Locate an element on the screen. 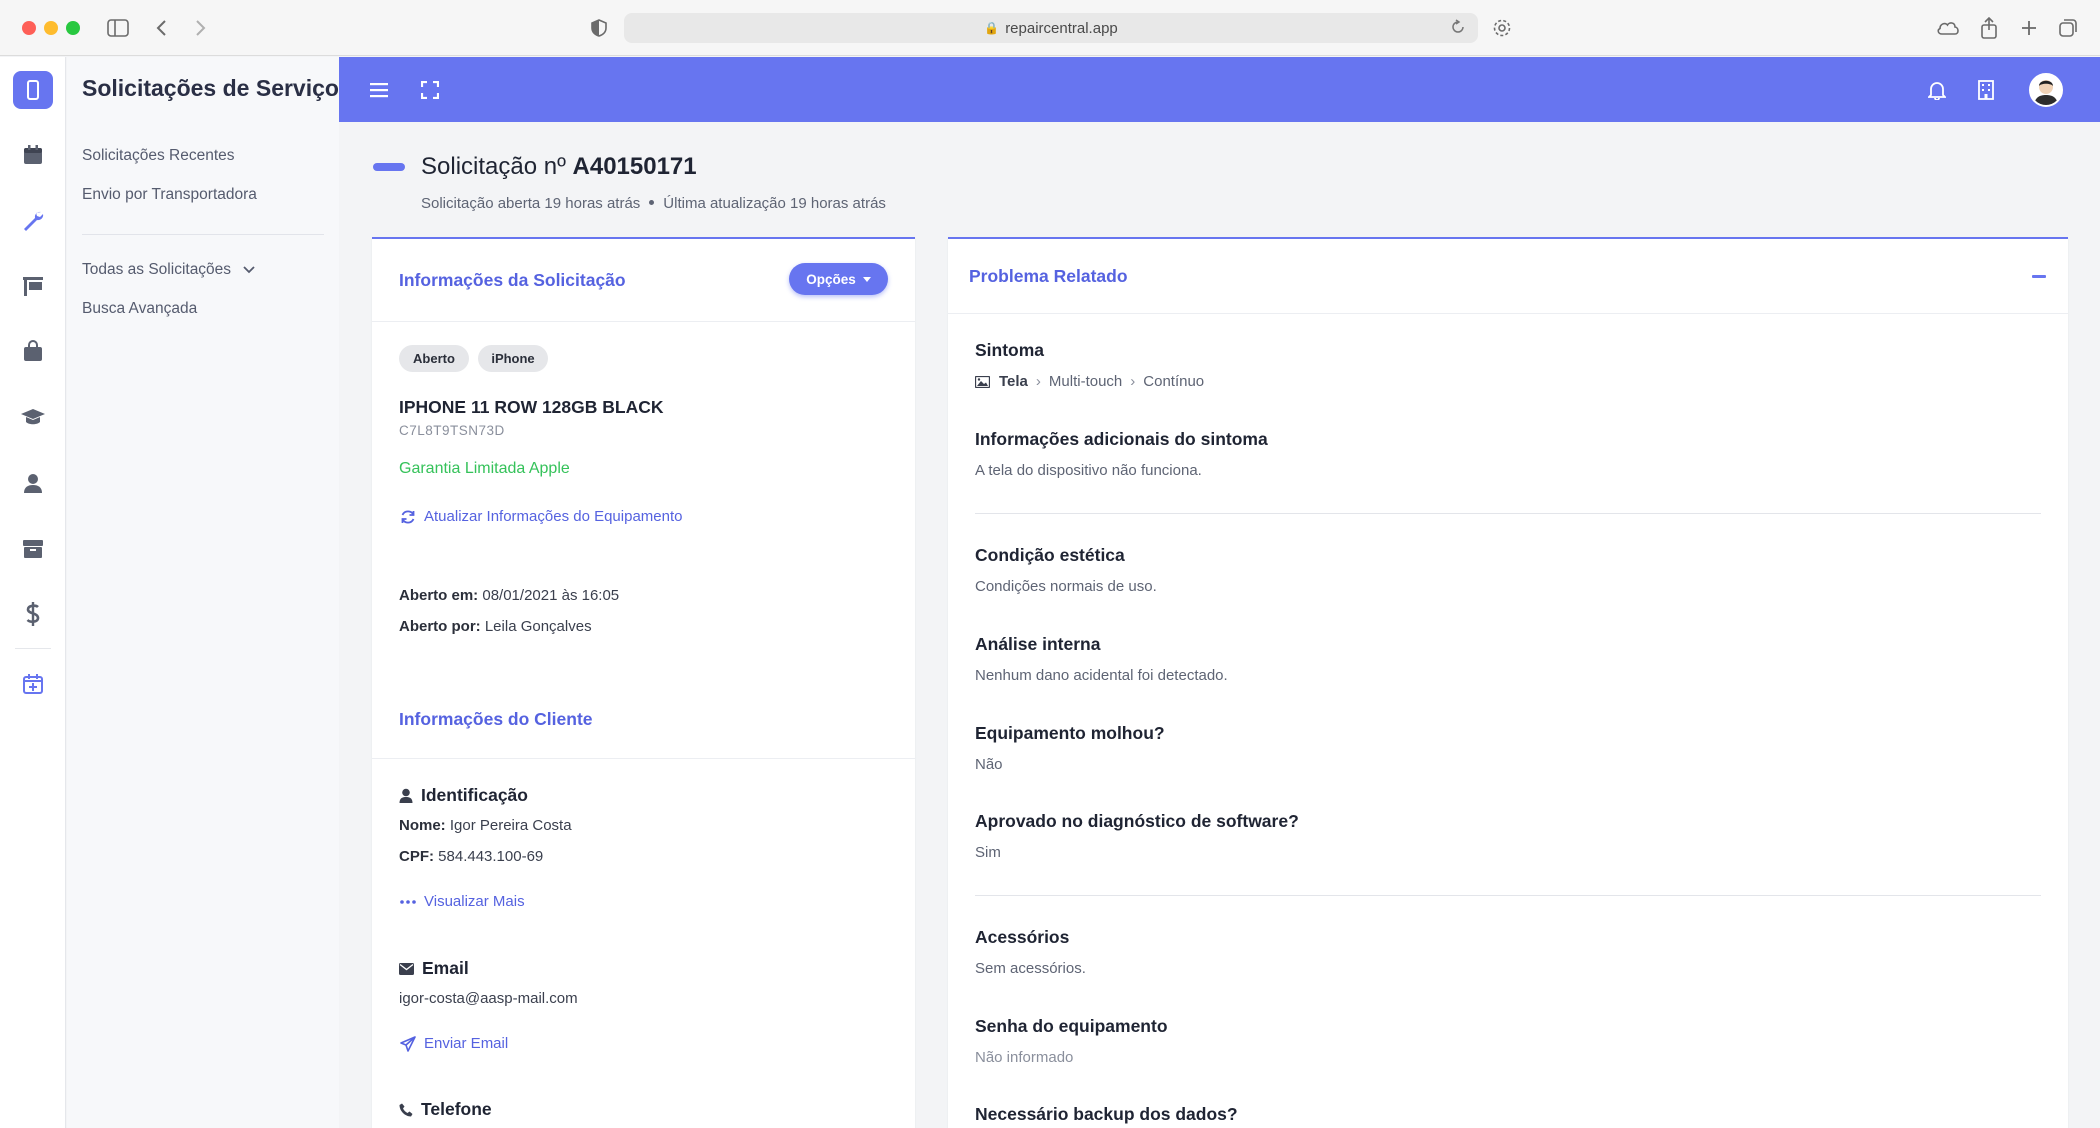  field-label: Aprovado no diagnóstico de software? is located at coordinates (1137, 821).